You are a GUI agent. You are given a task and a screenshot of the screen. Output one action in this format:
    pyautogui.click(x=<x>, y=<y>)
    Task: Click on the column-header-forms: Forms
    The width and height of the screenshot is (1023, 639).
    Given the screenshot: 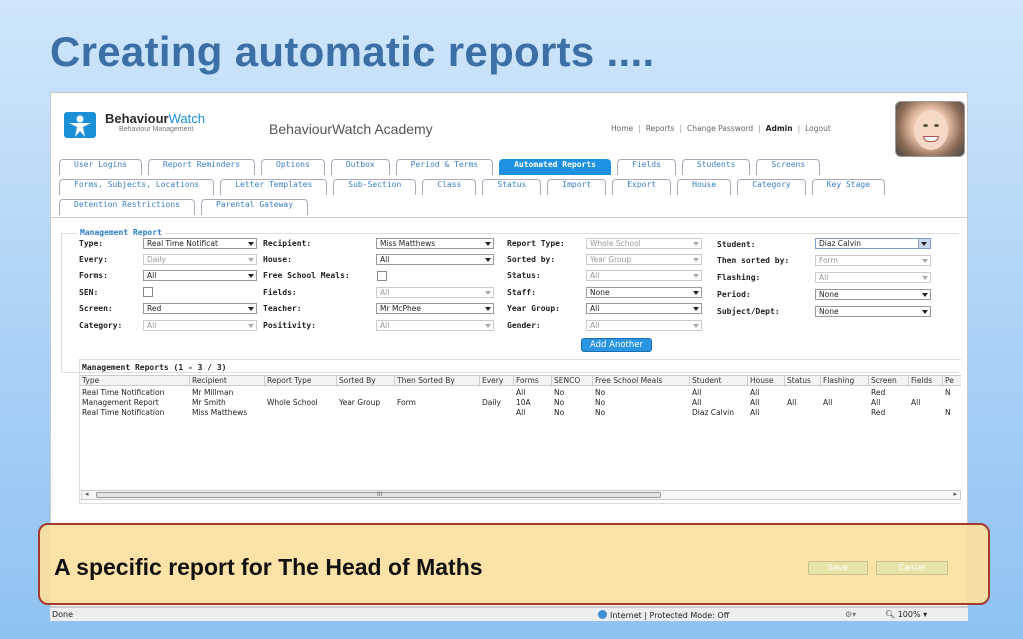 What is the action you would take?
    pyautogui.click(x=533, y=381)
    